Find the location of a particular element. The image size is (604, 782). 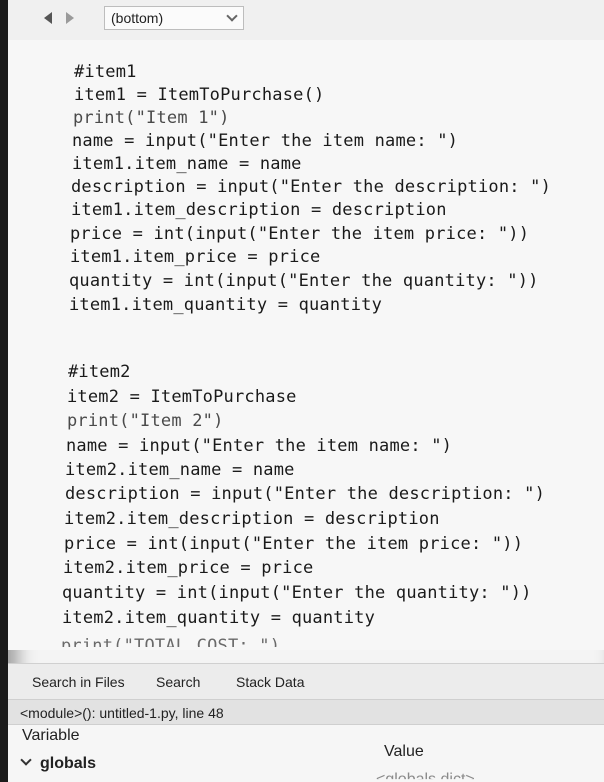

code-line: item1 = ItemToPurchase() is located at coordinates (199, 95).